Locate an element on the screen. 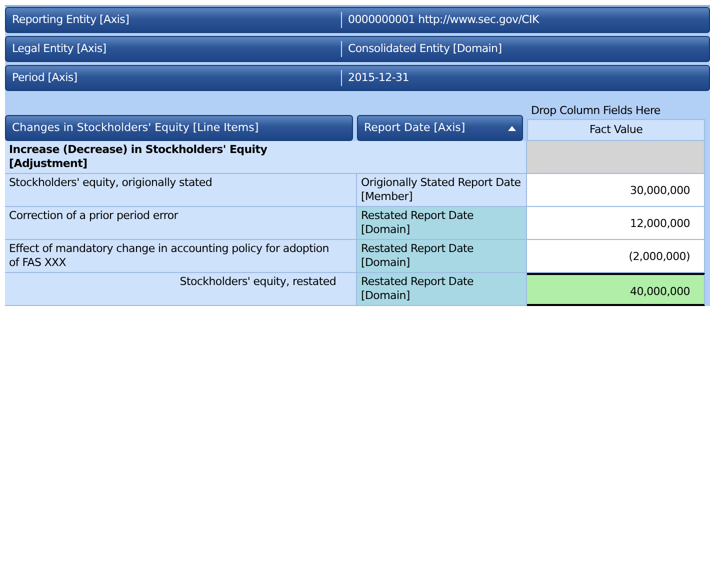  filter-value: Consolidated Entity [Domain] is located at coordinates (525, 49).